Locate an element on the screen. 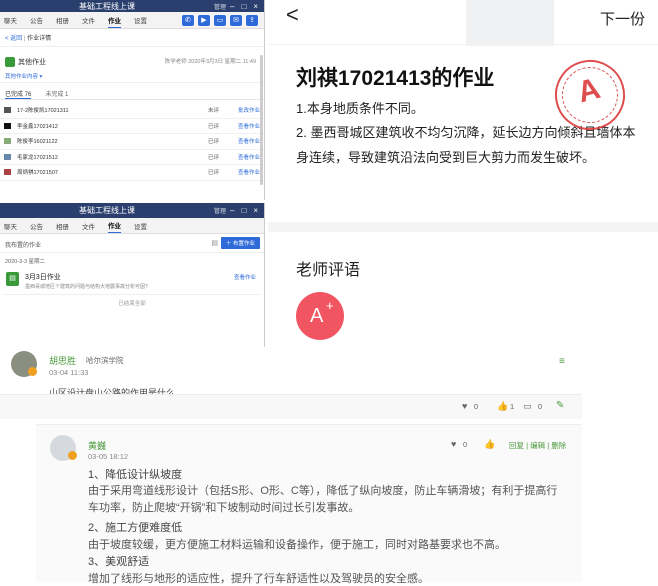  window-title: 基础工程线上课 is located at coordinates (107, 210).